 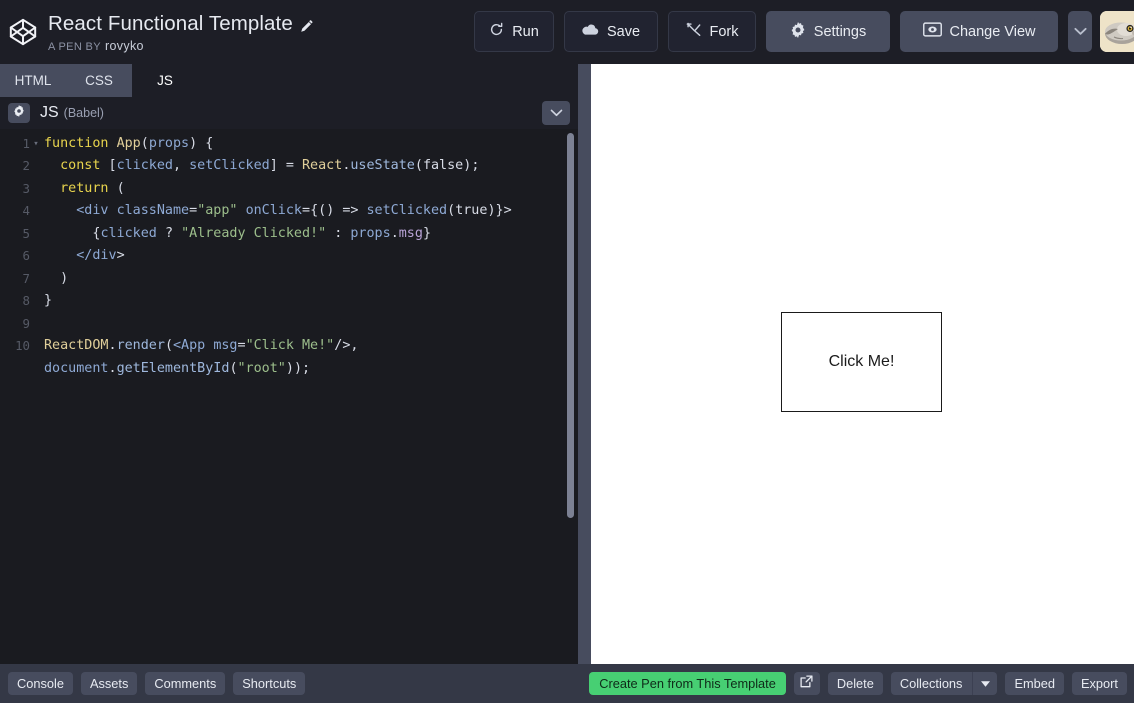 What do you see at coordinates (48, 301) in the screenshot?
I see `code-line-text: }` at bounding box center [48, 301].